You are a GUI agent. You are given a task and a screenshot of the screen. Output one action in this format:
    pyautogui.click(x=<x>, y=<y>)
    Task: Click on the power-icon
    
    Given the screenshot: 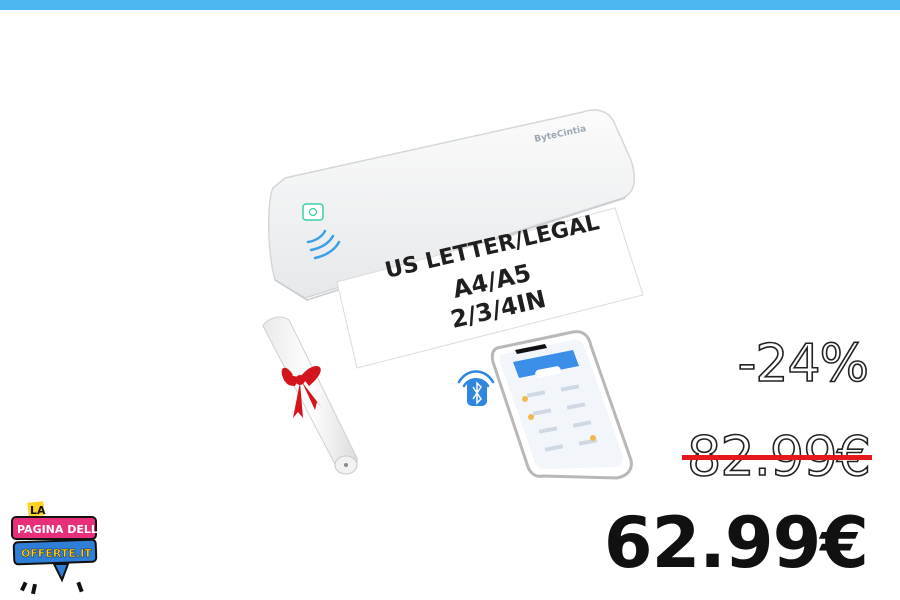 What is the action you would take?
    pyautogui.click(x=313, y=212)
    